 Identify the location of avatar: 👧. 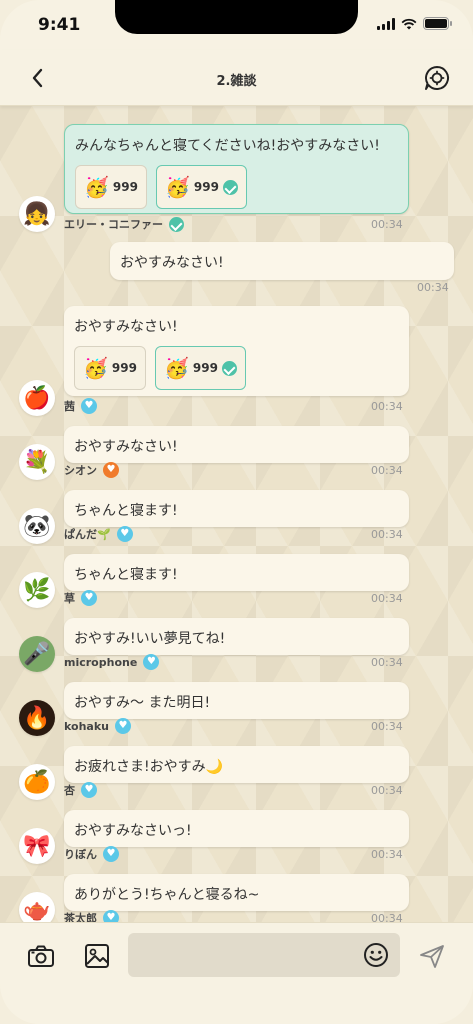
(37, 214).